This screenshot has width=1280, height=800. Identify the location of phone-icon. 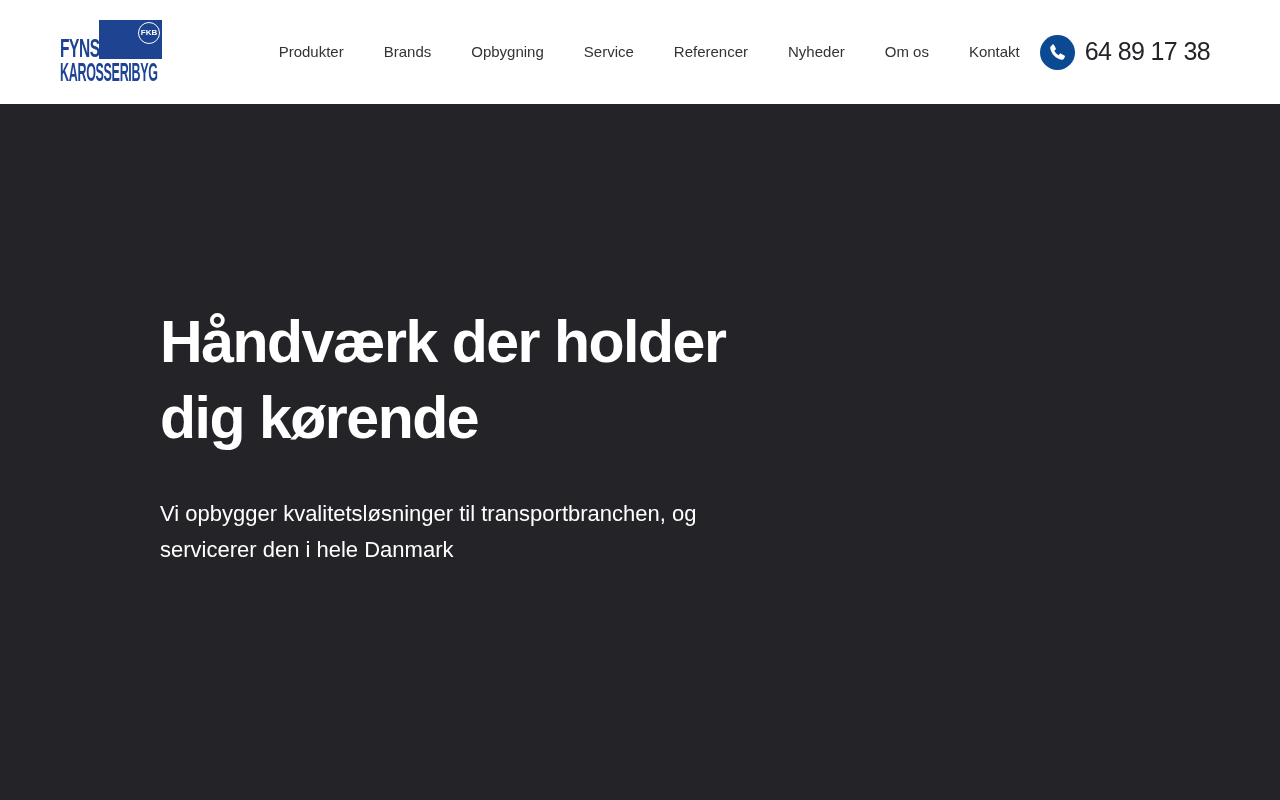
(1057, 52).